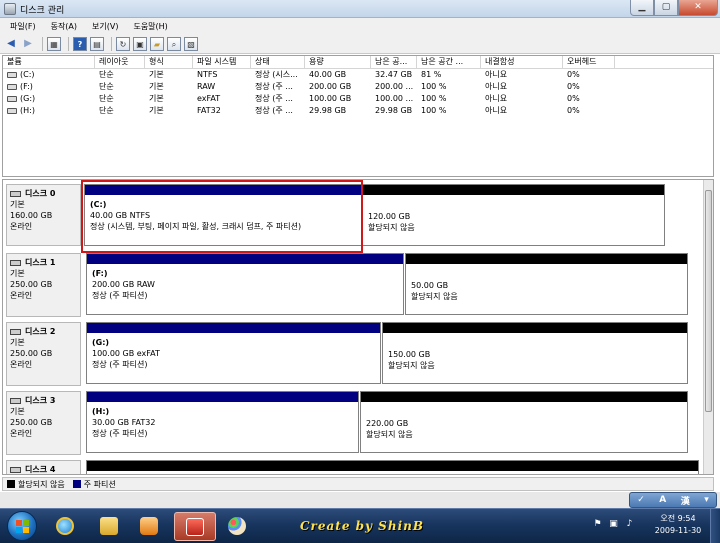  Describe the element at coordinates (80, 43) in the screenshot. I see `help-icon: ?` at that location.